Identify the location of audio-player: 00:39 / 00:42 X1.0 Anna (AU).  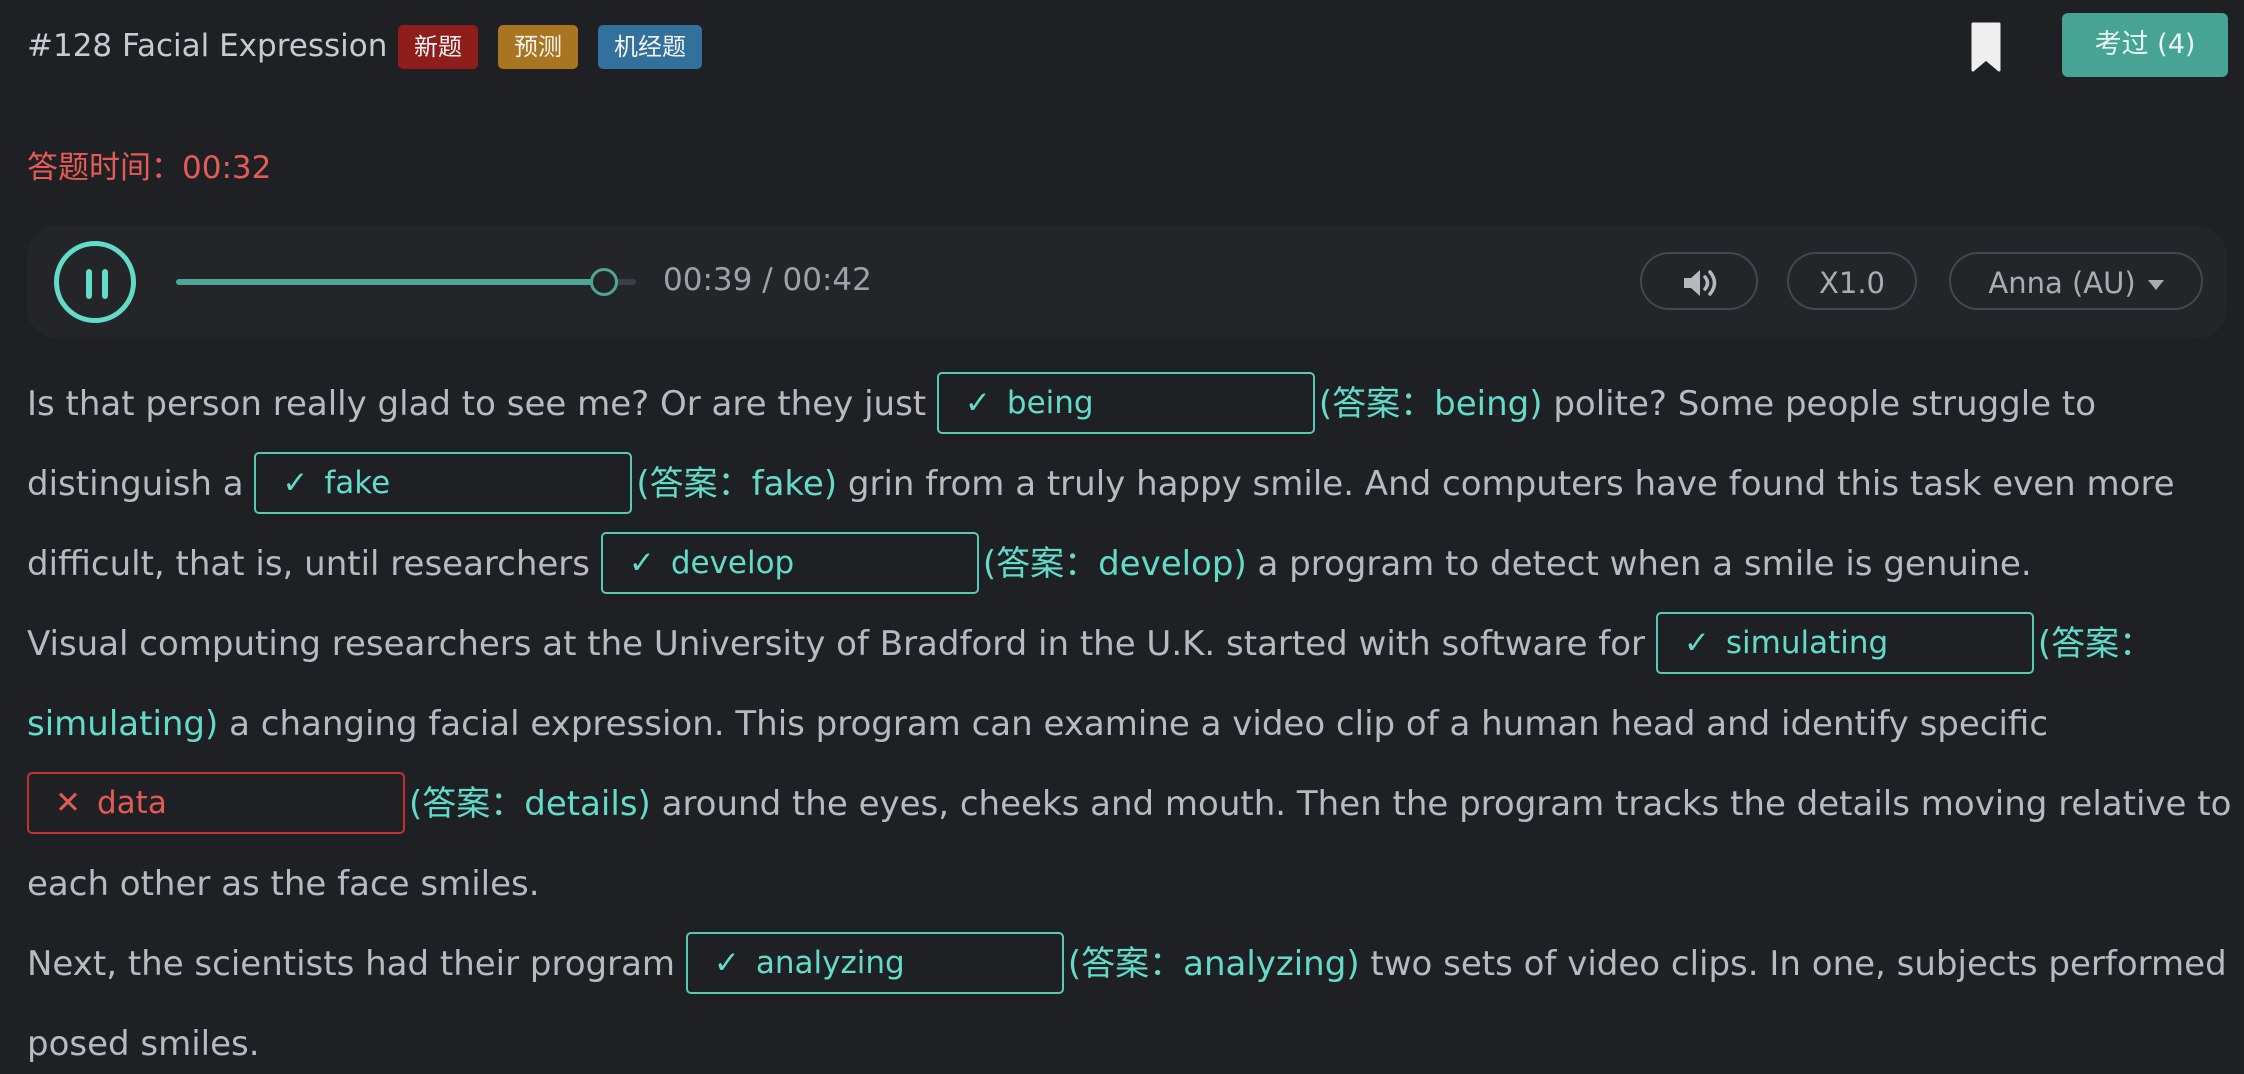
(1127, 282).